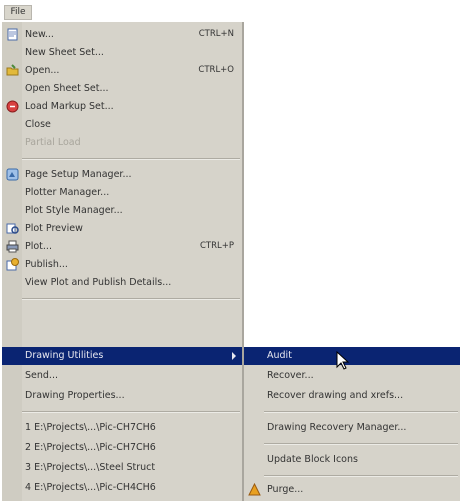  I want to click on mouse-pointer-icon, so click(343, 360).